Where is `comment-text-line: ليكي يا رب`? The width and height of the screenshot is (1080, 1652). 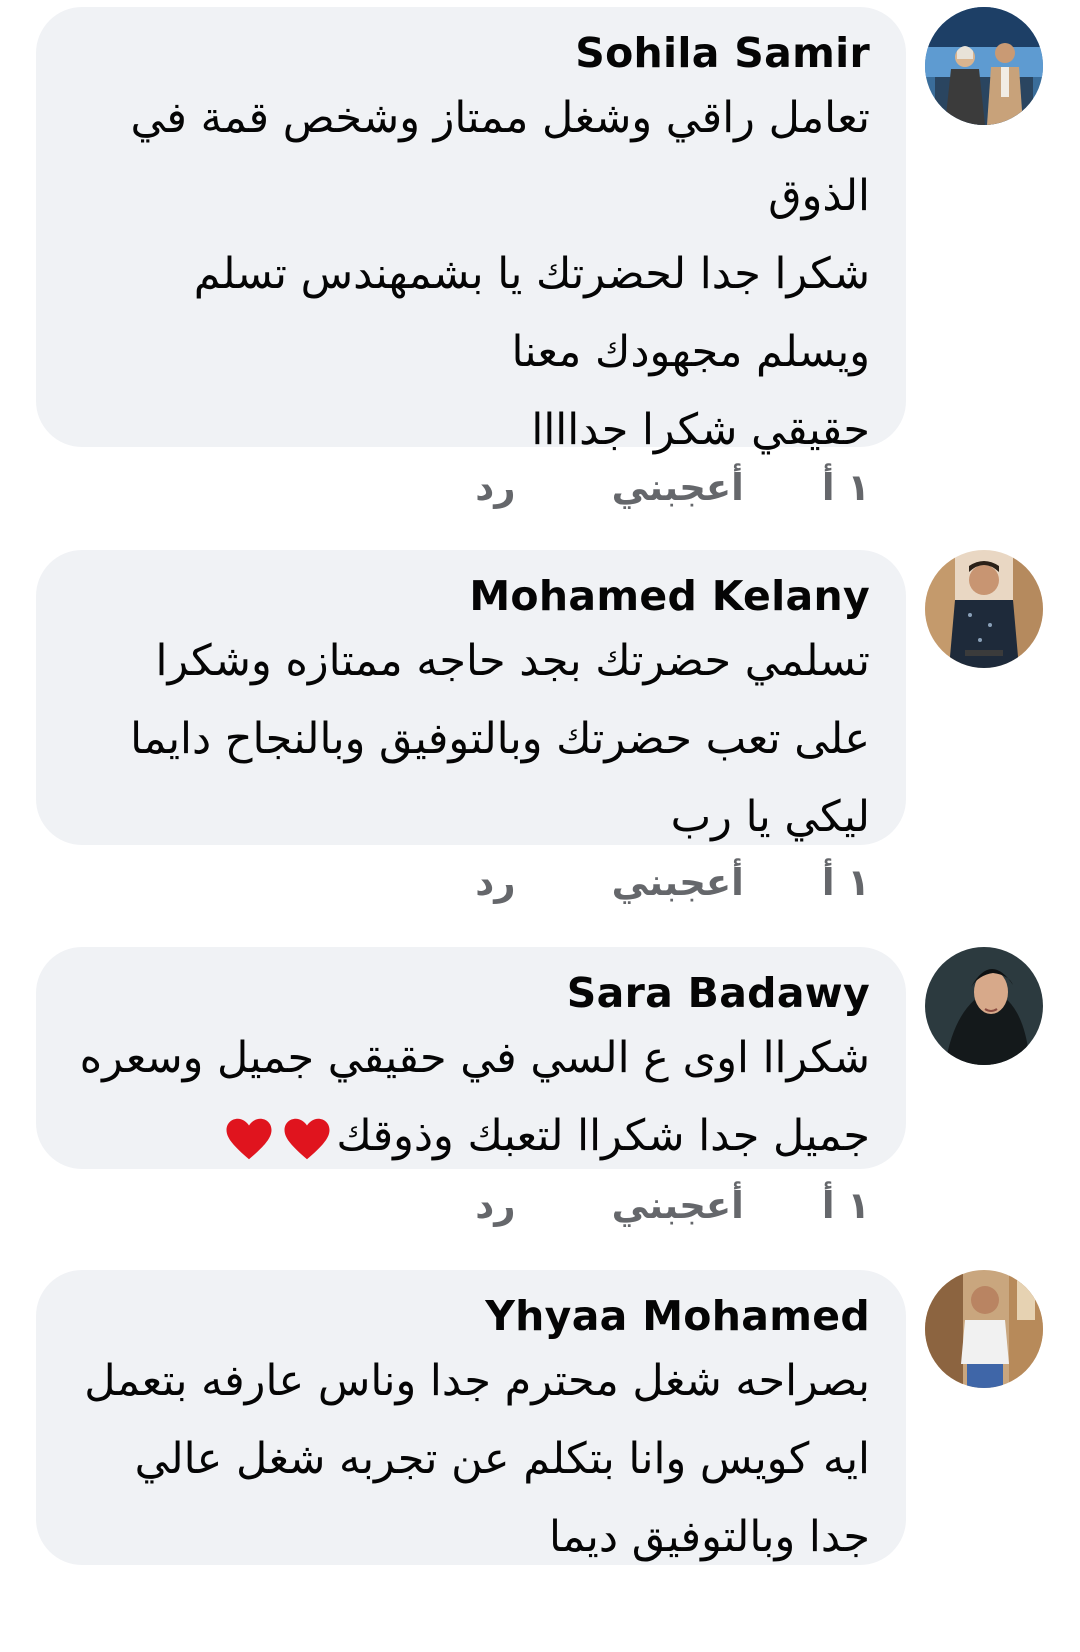
comment-text-line: ليكي يا رب is located at coordinates (770, 817).